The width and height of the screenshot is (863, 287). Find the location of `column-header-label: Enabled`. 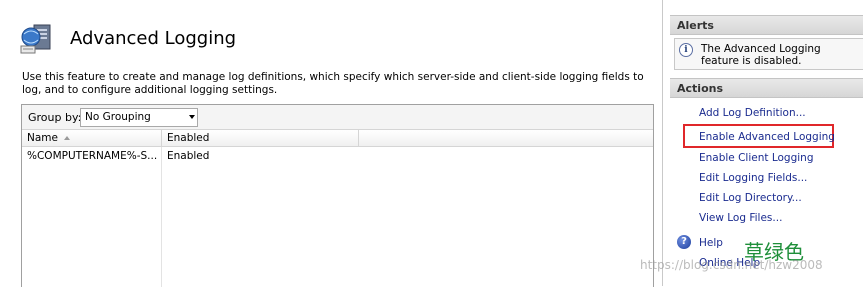

column-header-label: Enabled is located at coordinates (188, 138).